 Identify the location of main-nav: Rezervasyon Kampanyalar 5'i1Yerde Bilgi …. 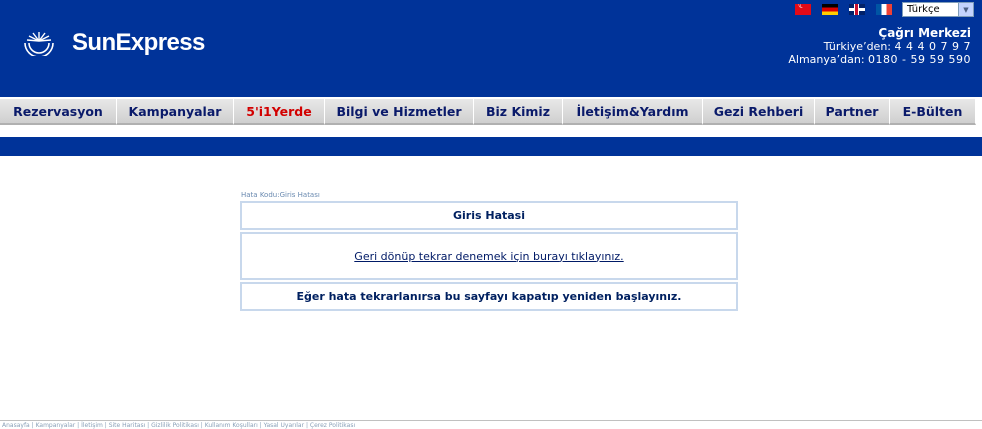
(491, 112).